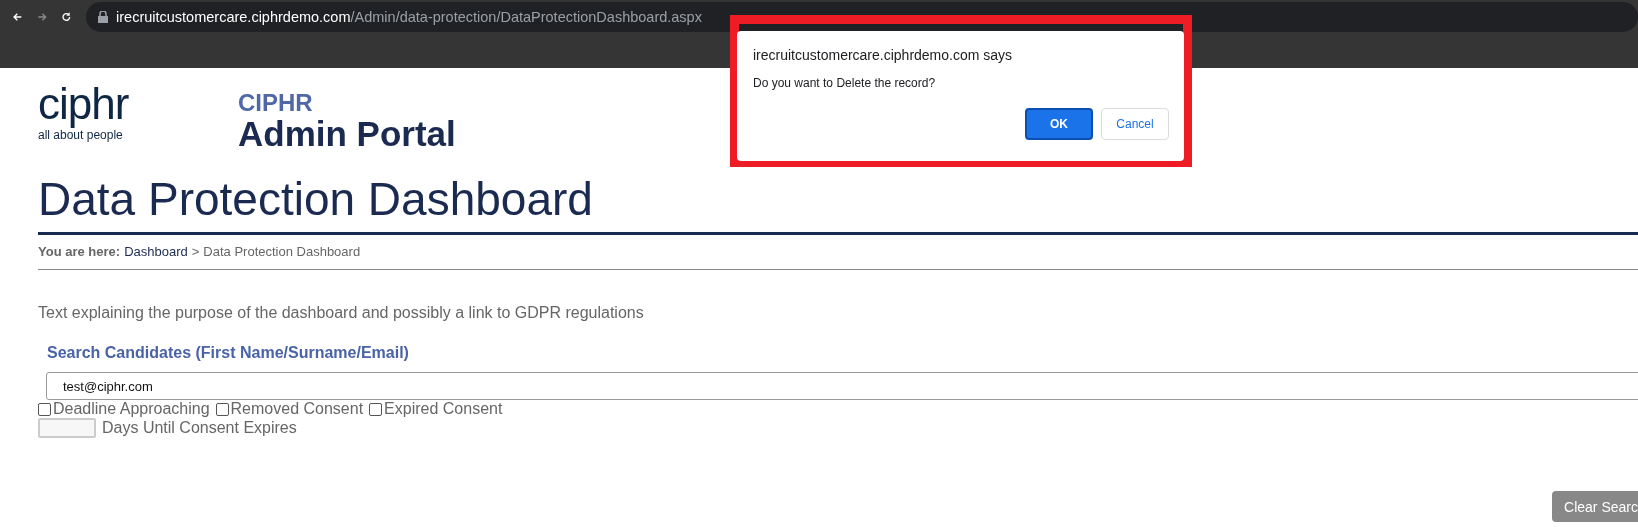 The width and height of the screenshot is (1638, 527). What do you see at coordinates (862, 17) in the screenshot?
I see `address-bar: irecruitcustomercare.ciphrdemo.com/Admin/data-protection/DataProtectionDashboard.aspx` at bounding box center [862, 17].